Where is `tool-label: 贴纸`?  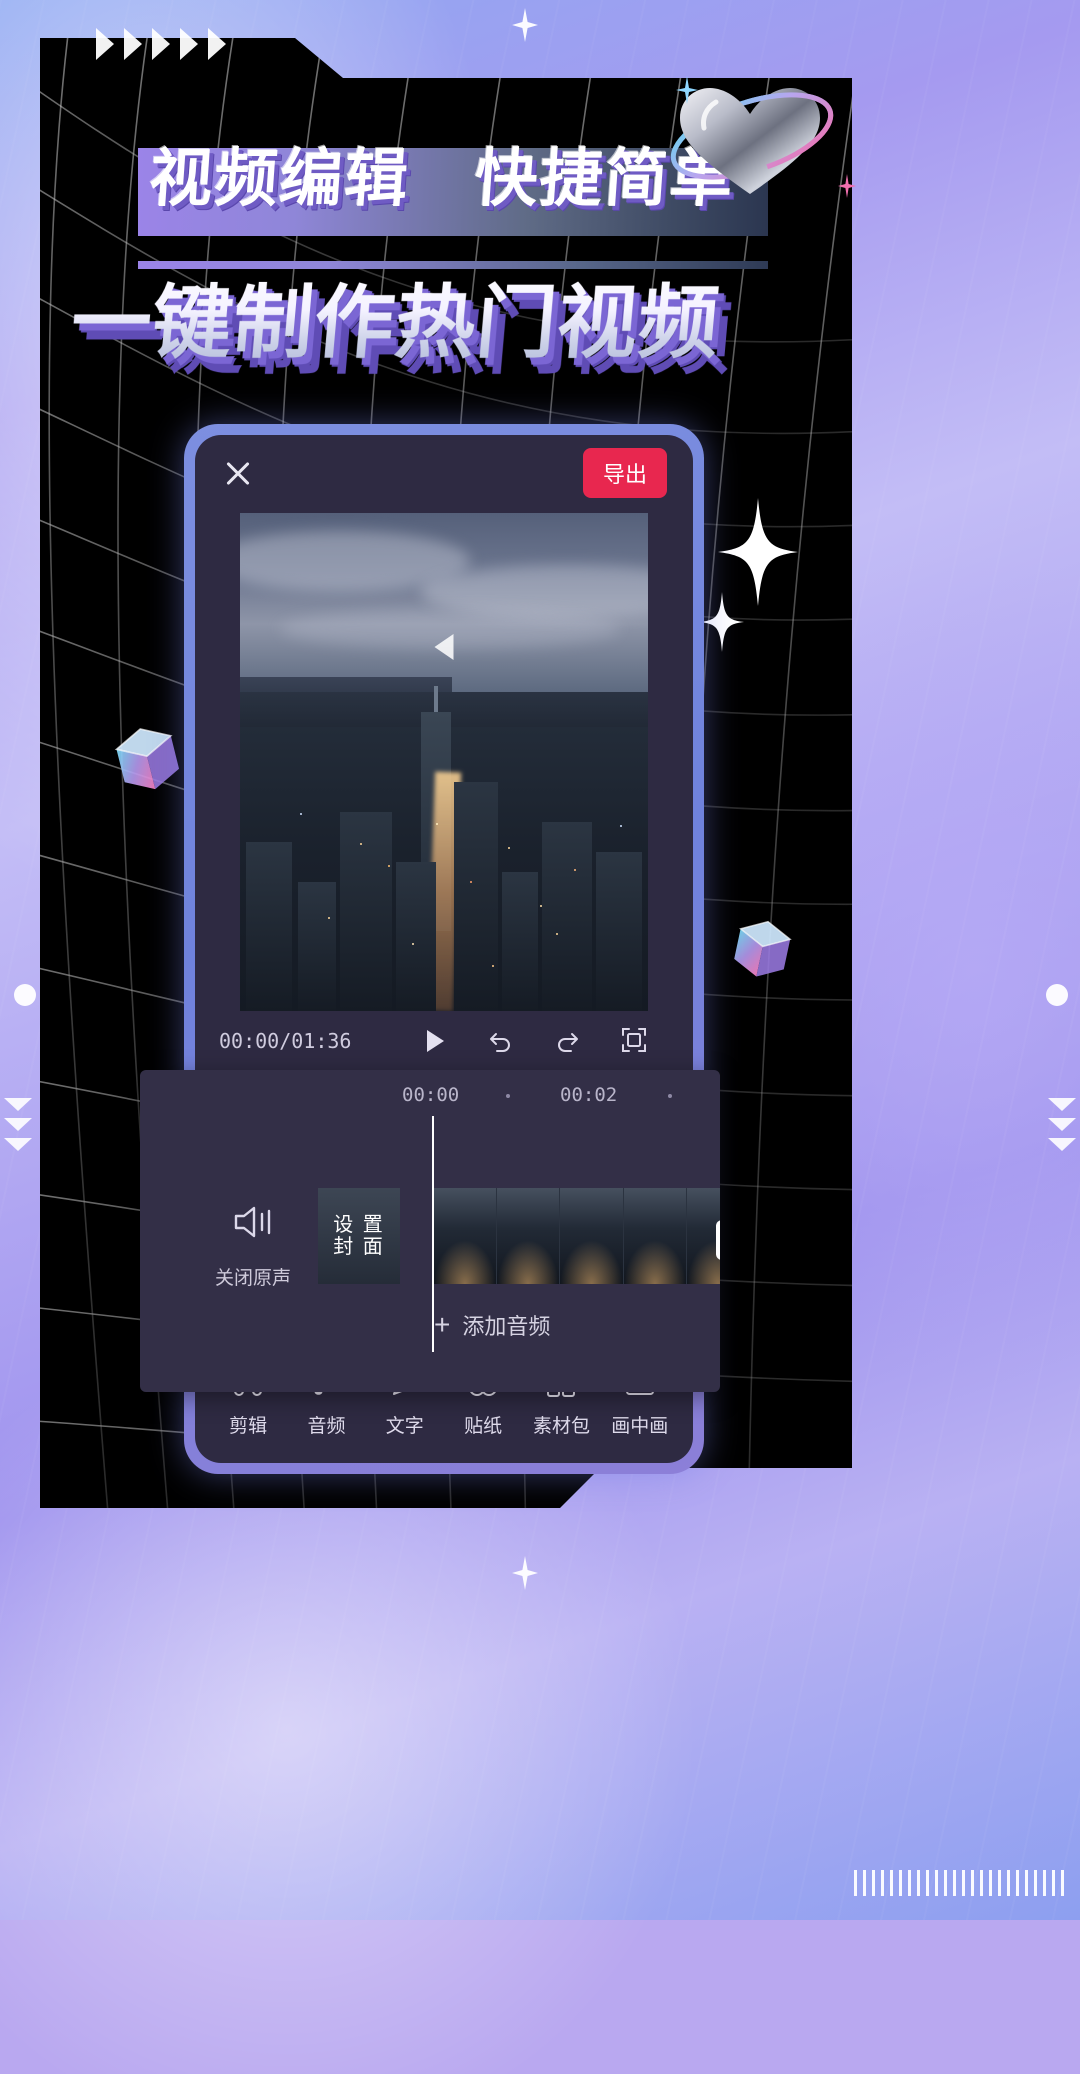
tool-label: 贴纸 is located at coordinates (483, 1426).